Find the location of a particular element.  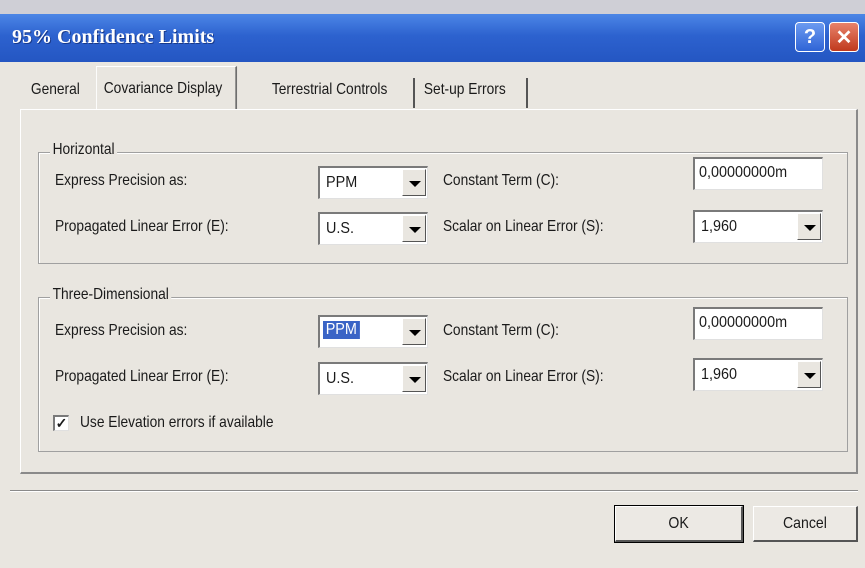

title-bar: 95% Confidence Limits ? ✕ is located at coordinates (432, 38).